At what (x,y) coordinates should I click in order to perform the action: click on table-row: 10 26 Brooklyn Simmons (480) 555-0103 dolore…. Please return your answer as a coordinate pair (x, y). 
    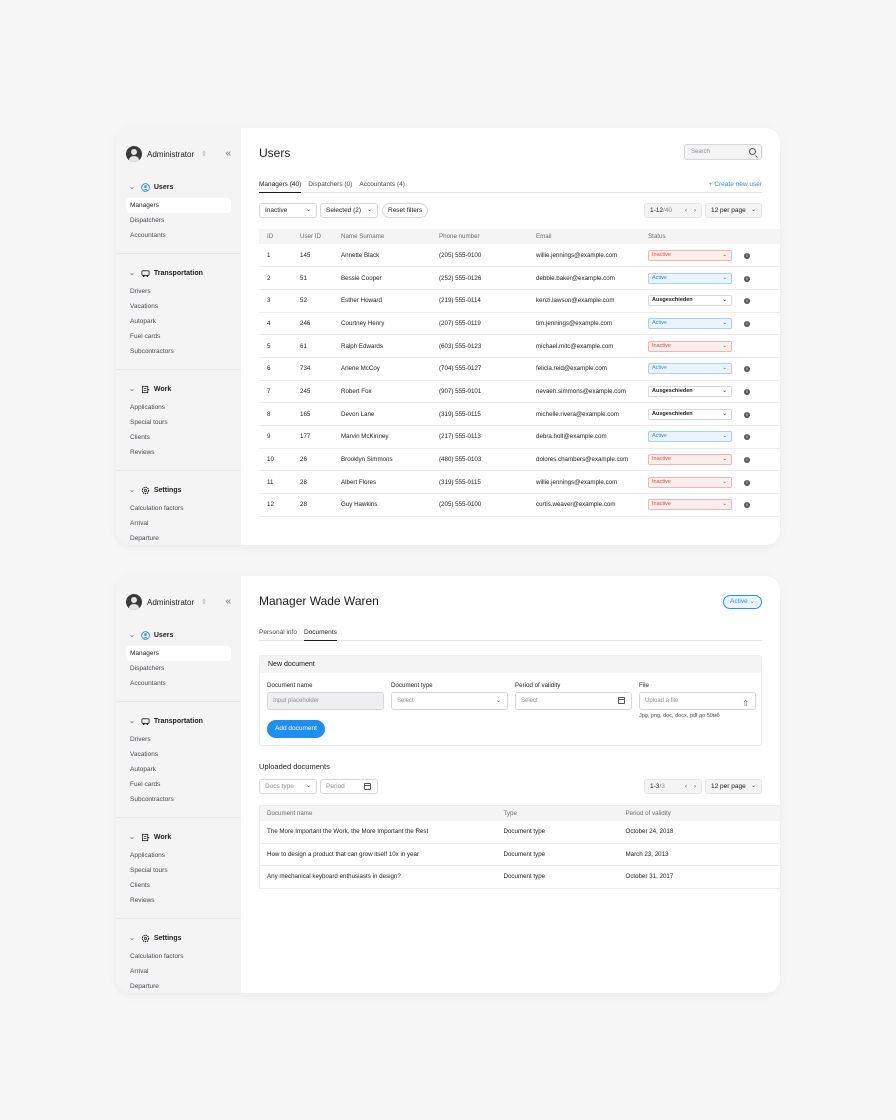
    Looking at the image, I should click on (519, 460).